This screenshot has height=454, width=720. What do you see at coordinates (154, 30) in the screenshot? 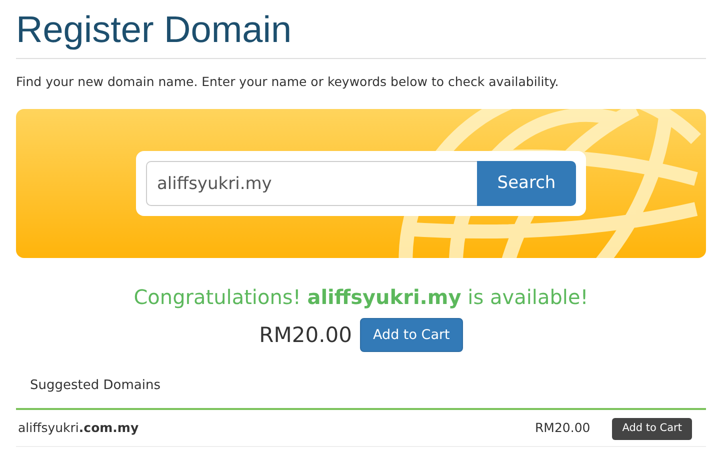
I see `page-title: Register Domain` at bounding box center [154, 30].